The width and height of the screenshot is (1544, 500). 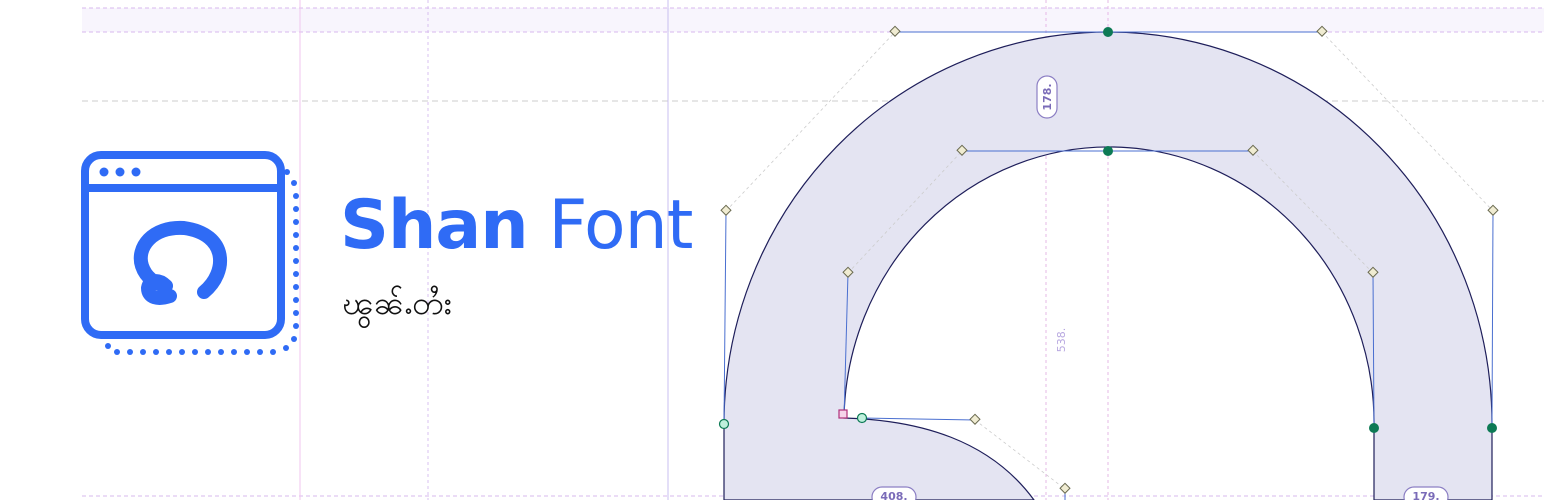 What do you see at coordinates (397, 303) in the screenshot?
I see `brand-subtitle: ၽွၼ်ႉတႆး` at bounding box center [397, 303].